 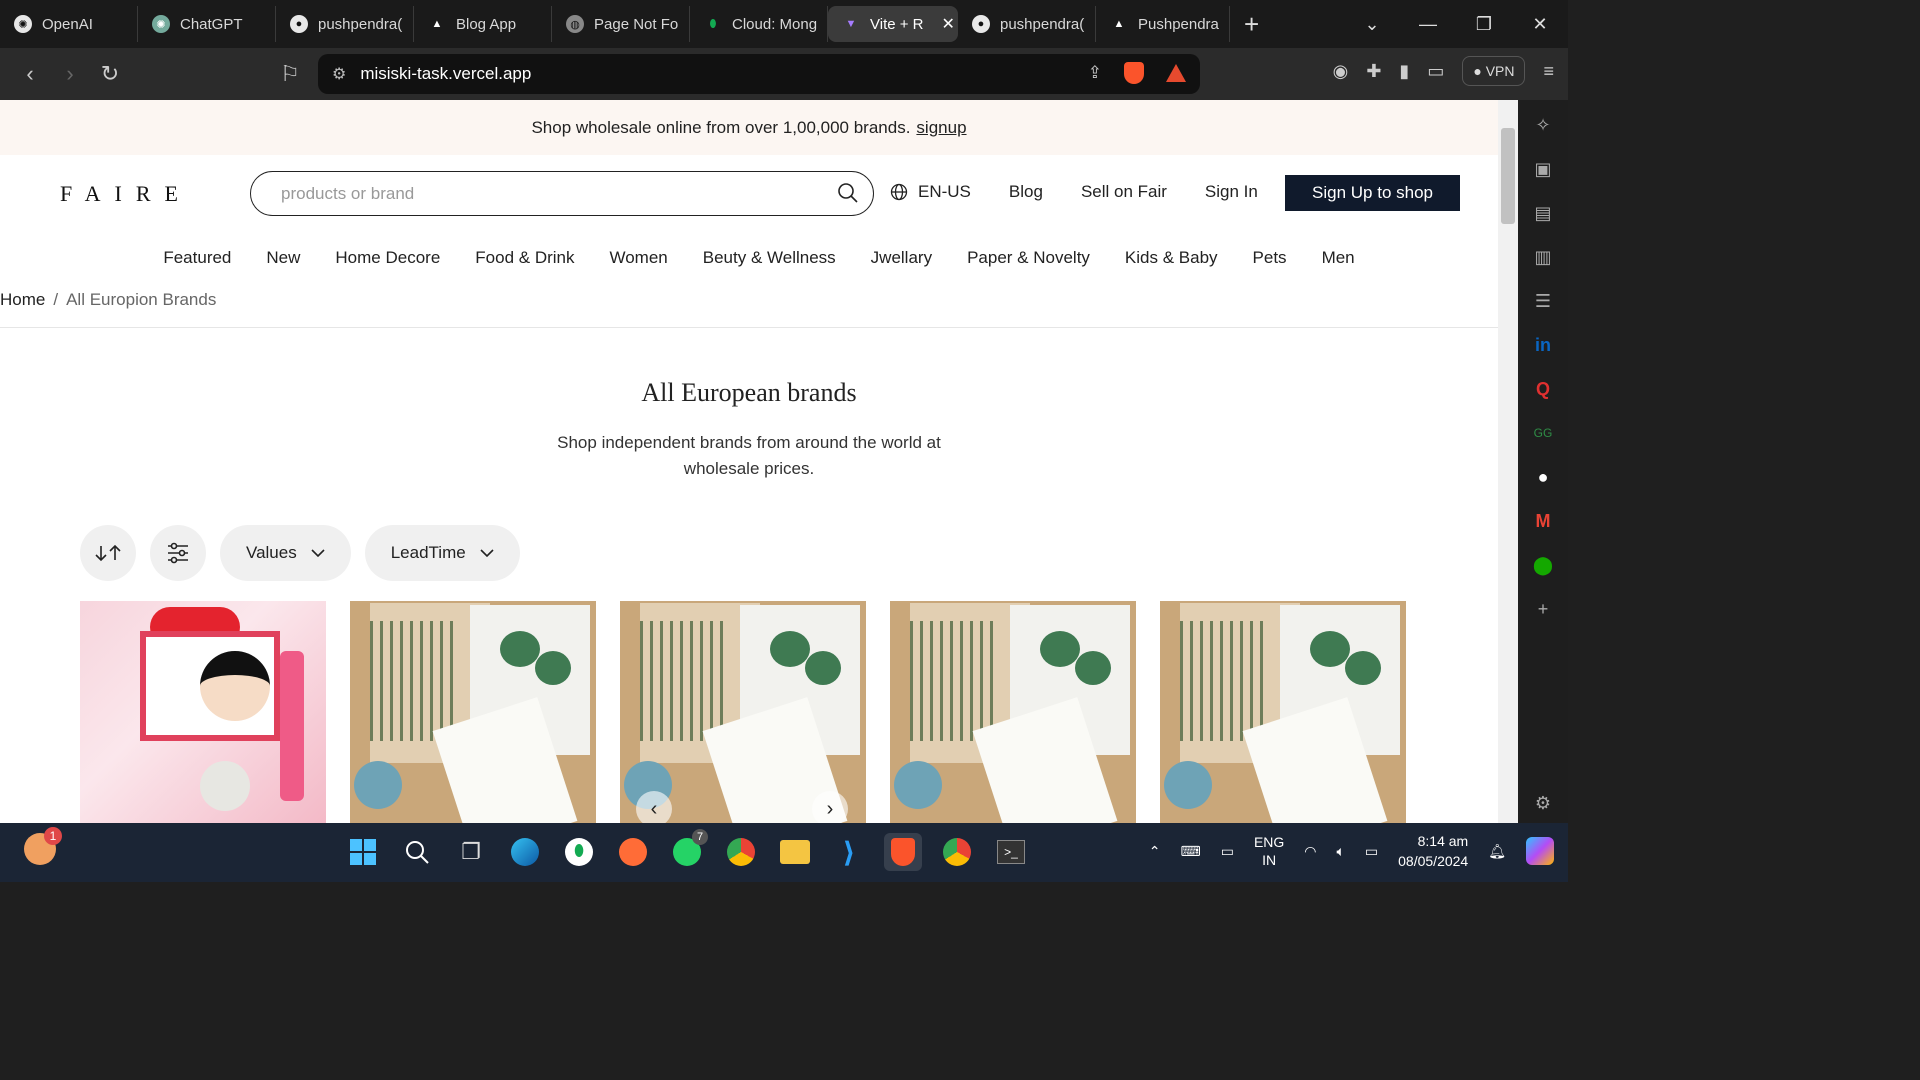 I want to click on start-button, so click(x=363, y=852).